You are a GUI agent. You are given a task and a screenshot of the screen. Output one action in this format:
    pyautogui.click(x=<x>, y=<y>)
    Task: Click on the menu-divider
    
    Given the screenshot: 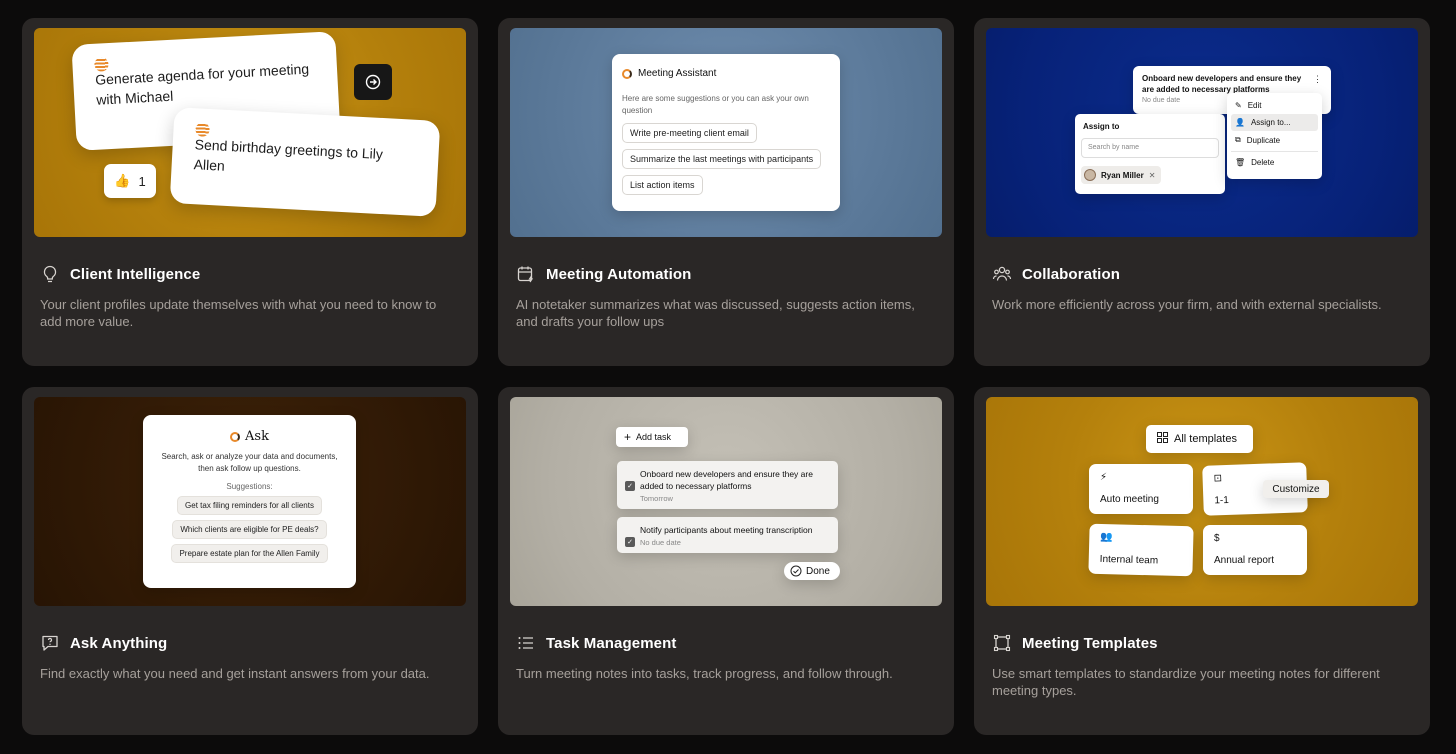 What is the action you would take?
    pyautogui.click(x=1274, y=151)
    